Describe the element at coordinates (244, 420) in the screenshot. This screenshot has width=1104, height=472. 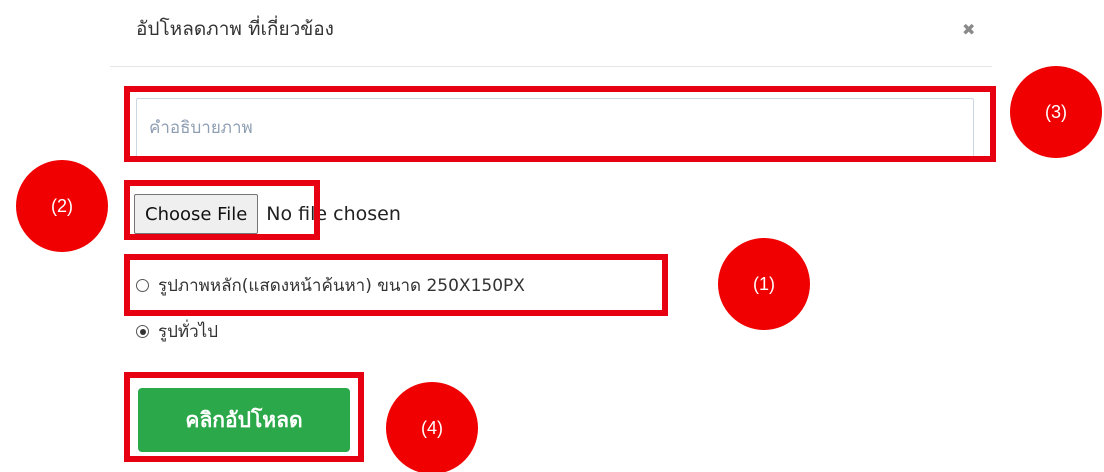
I see `upload-button: คลิกอัปโหลด` at that location.